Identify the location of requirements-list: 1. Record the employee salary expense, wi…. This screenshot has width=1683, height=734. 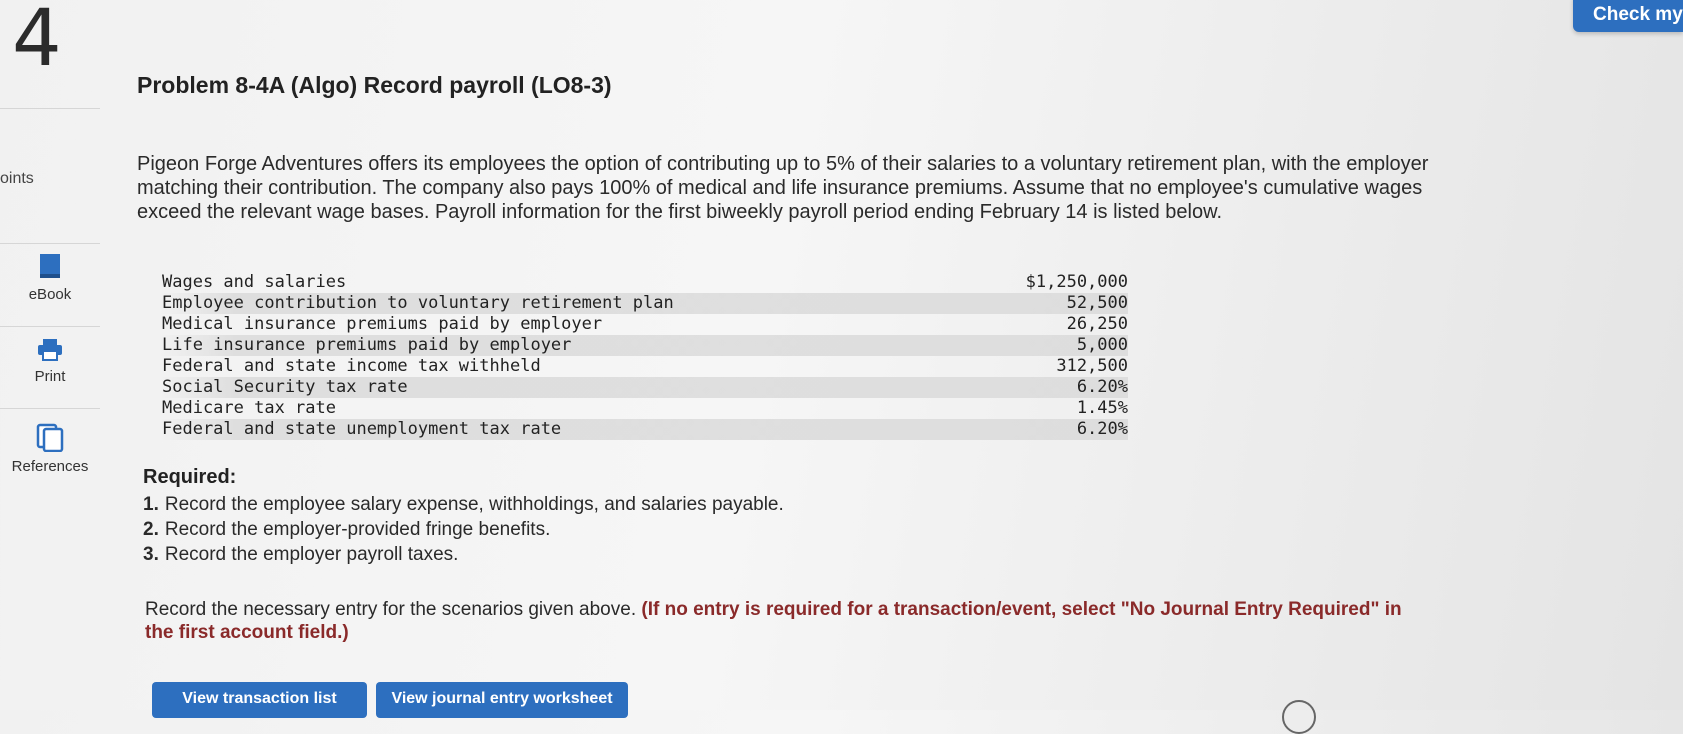
(463, 529).